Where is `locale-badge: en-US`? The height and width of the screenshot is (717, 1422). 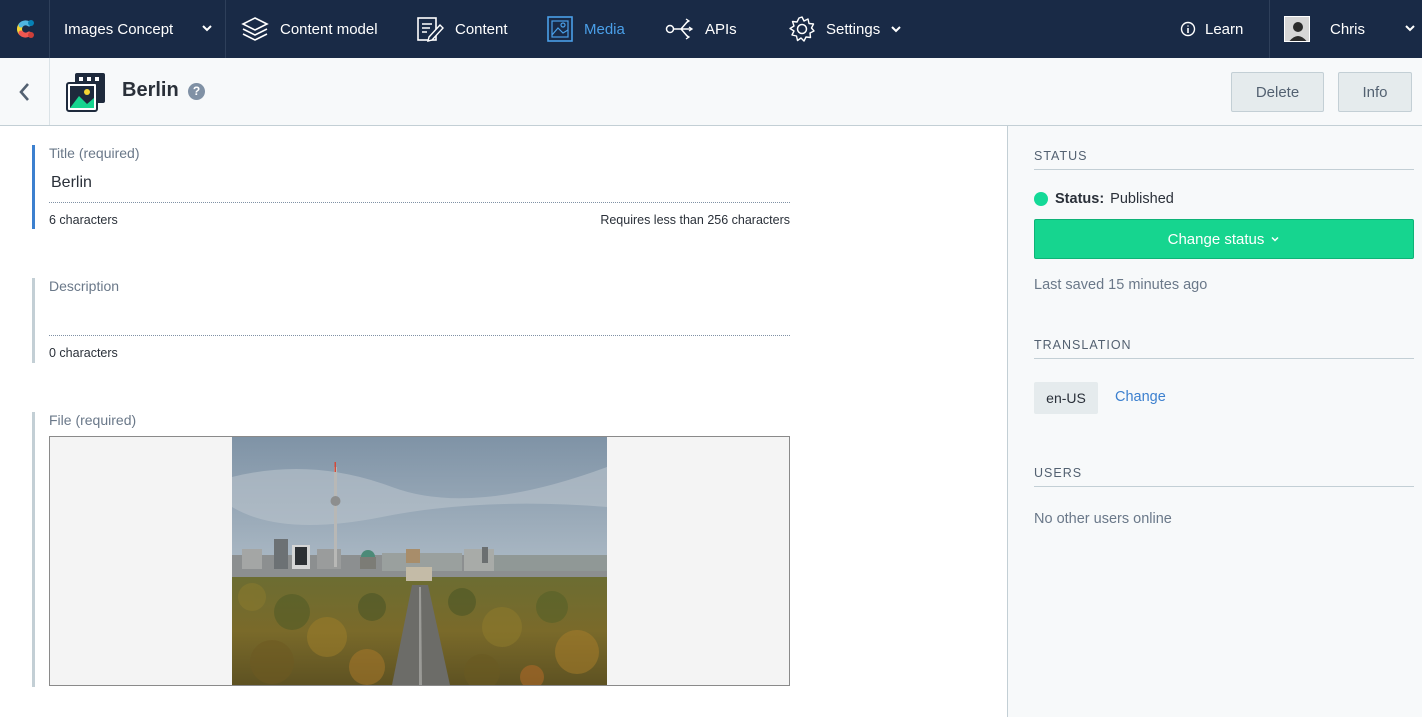
locale-badge: en-US is located at coordinates (1066, 398).